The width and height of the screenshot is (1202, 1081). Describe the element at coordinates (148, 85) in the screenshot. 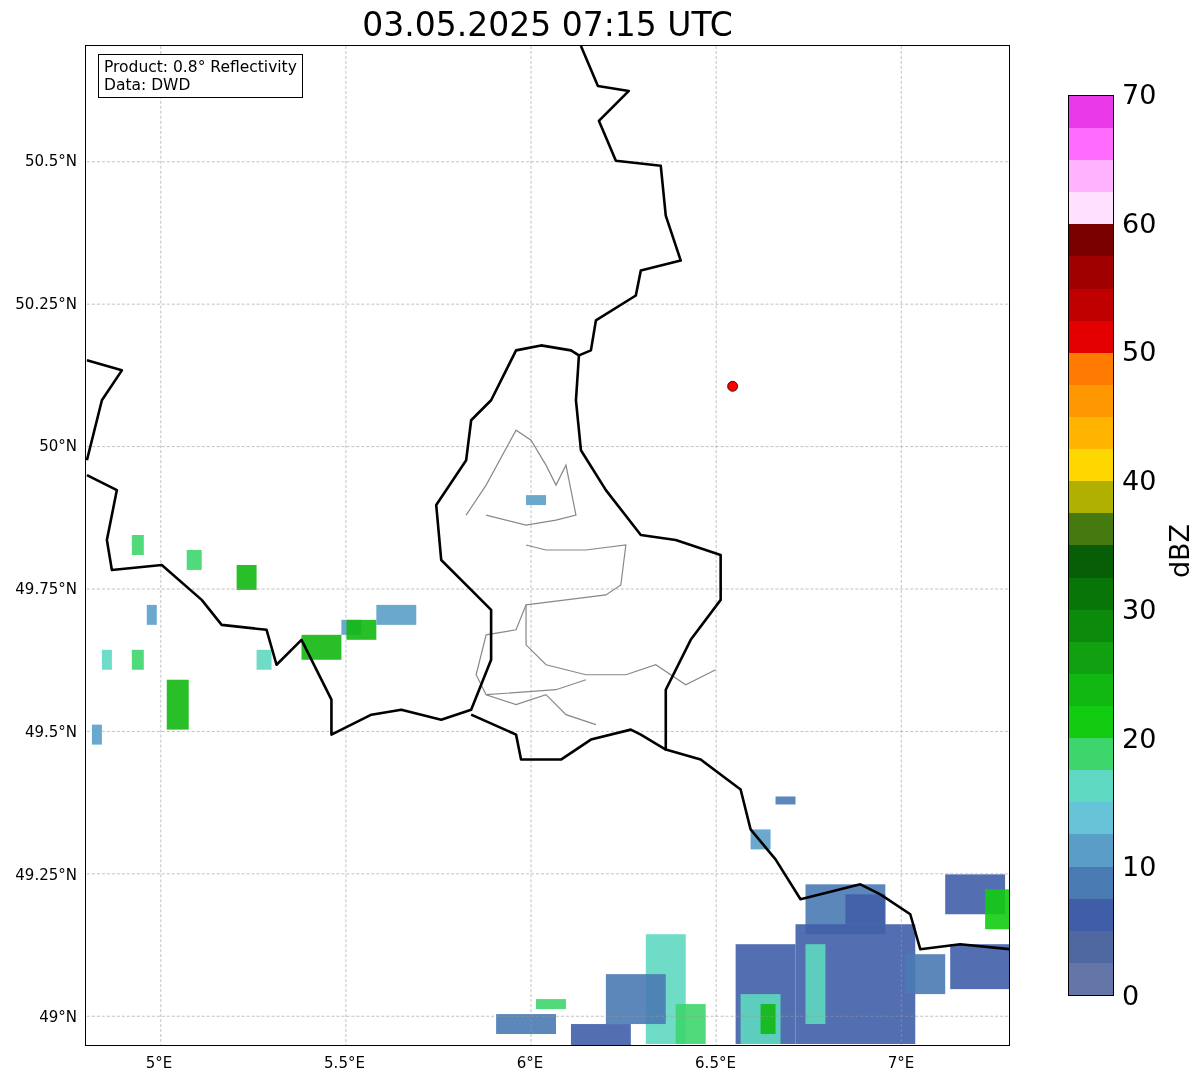

I see `legend-text: Data: DWD` at that location.